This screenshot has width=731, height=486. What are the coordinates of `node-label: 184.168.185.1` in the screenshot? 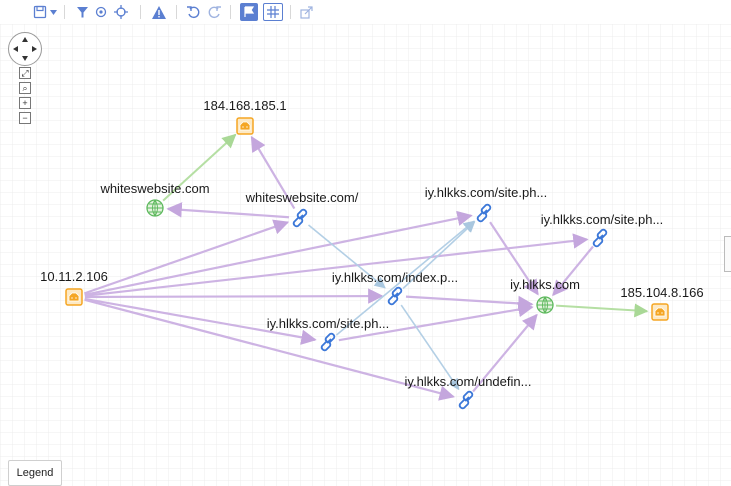 It's located at (244, 105).